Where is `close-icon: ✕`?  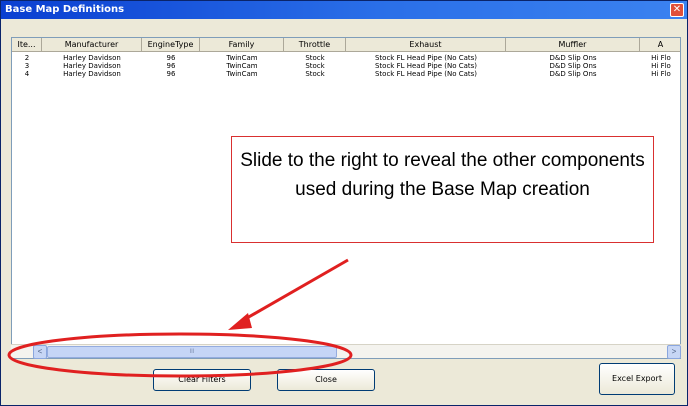 close-icon: ✕ is located at coordinates (677, 10).